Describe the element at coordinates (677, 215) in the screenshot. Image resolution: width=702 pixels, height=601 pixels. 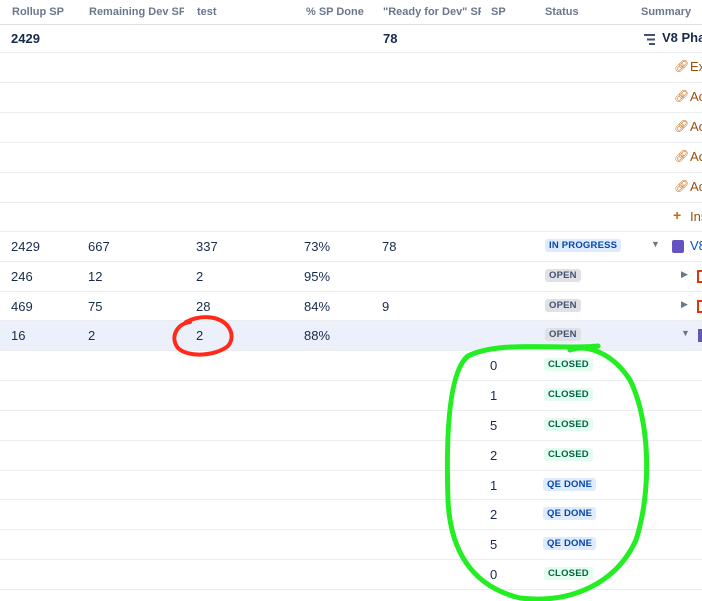
I see `plus-icon: +` at that location.